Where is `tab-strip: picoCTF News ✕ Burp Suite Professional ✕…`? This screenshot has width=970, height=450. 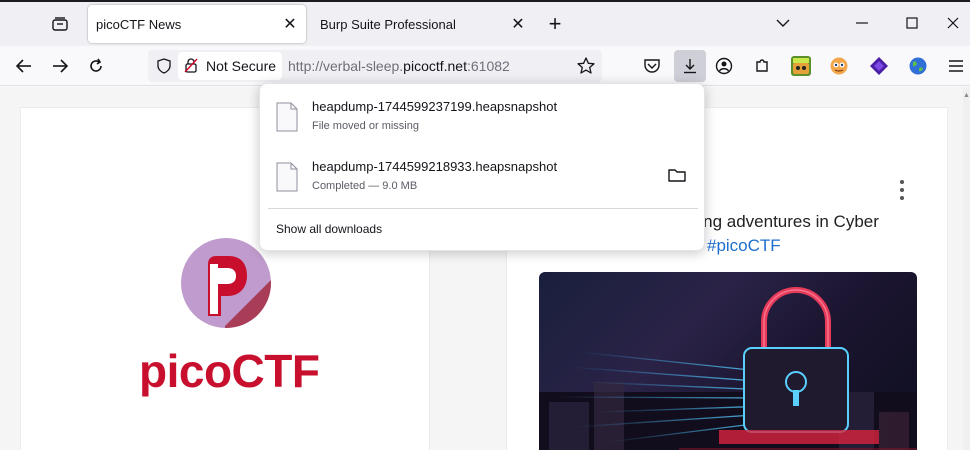
tab-strip: picoCTF News ✕ Burp Suite Professional ✕… is located at coordinates (485, 23).